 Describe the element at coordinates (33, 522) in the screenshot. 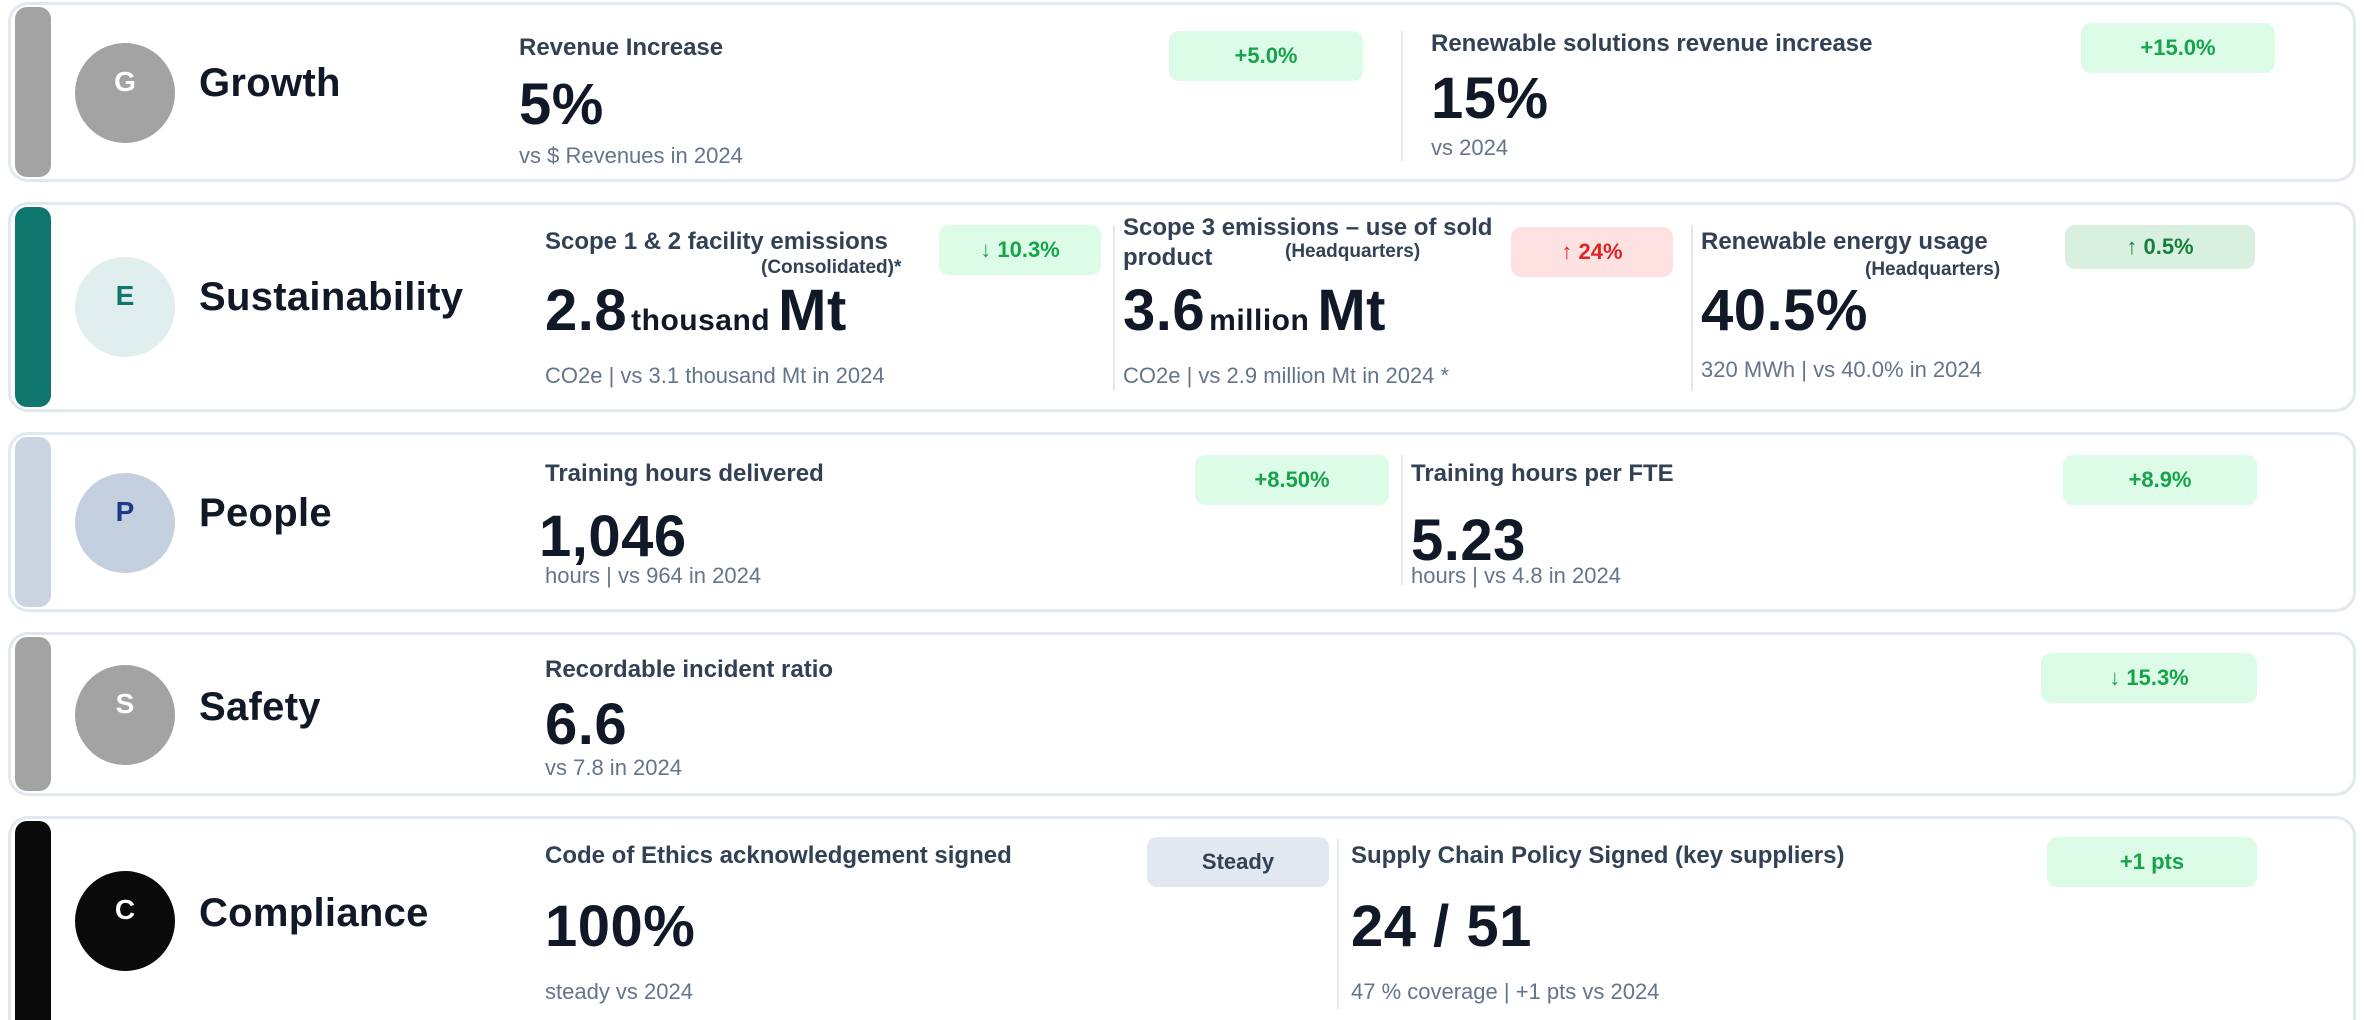

I see `people-accent-bar` at that location.